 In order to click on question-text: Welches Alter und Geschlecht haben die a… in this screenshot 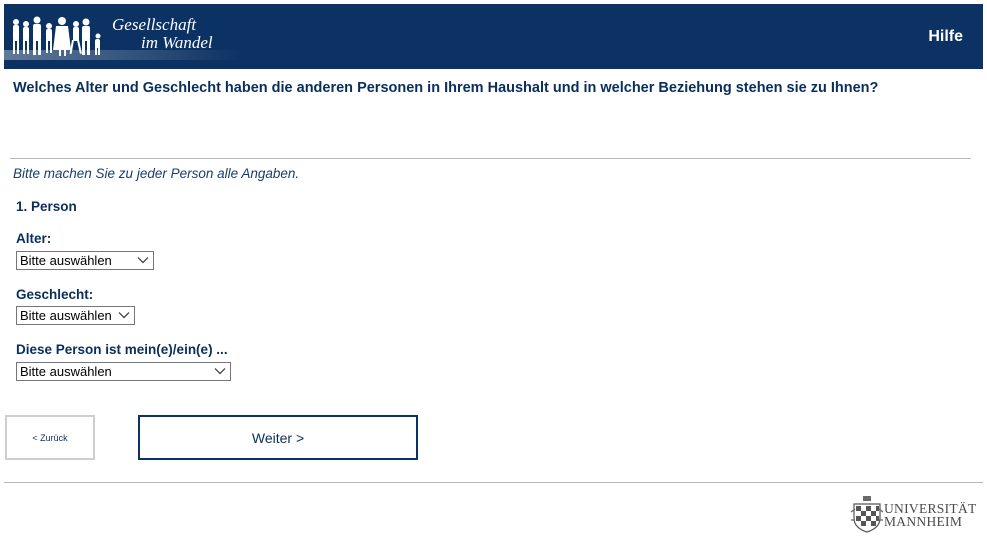, I will do `click(446, 88)`.